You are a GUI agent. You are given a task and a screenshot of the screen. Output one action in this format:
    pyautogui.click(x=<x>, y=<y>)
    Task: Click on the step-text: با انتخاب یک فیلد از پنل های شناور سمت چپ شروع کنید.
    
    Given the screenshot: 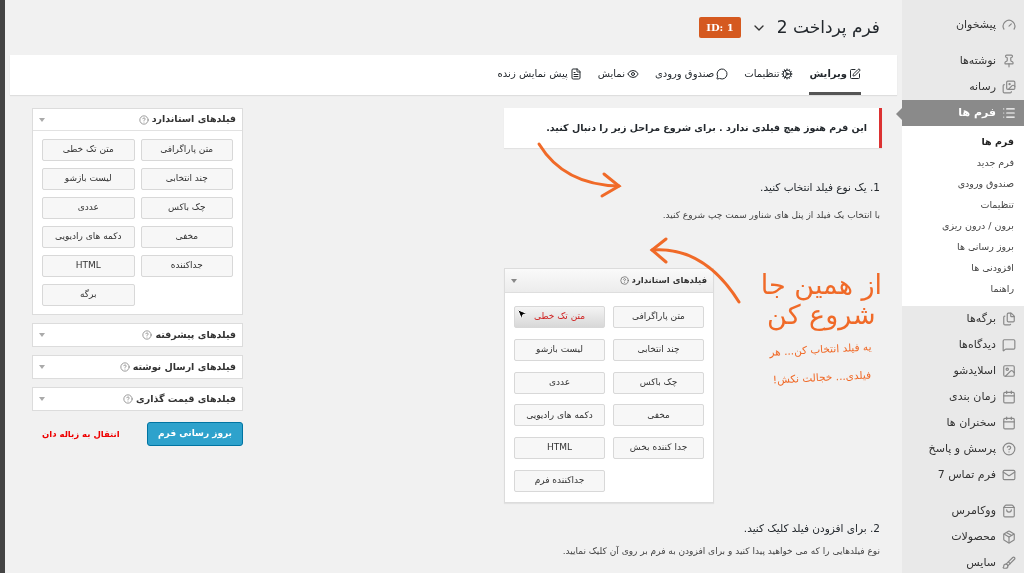 What is the action you would take?
    pyautogui.click(x=771, y=215)
    